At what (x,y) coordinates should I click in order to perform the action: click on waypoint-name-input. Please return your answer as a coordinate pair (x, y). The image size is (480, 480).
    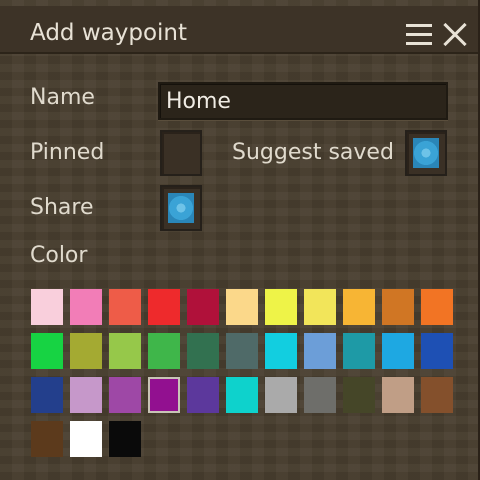
    Looking at the image, I should click on (303, 101).